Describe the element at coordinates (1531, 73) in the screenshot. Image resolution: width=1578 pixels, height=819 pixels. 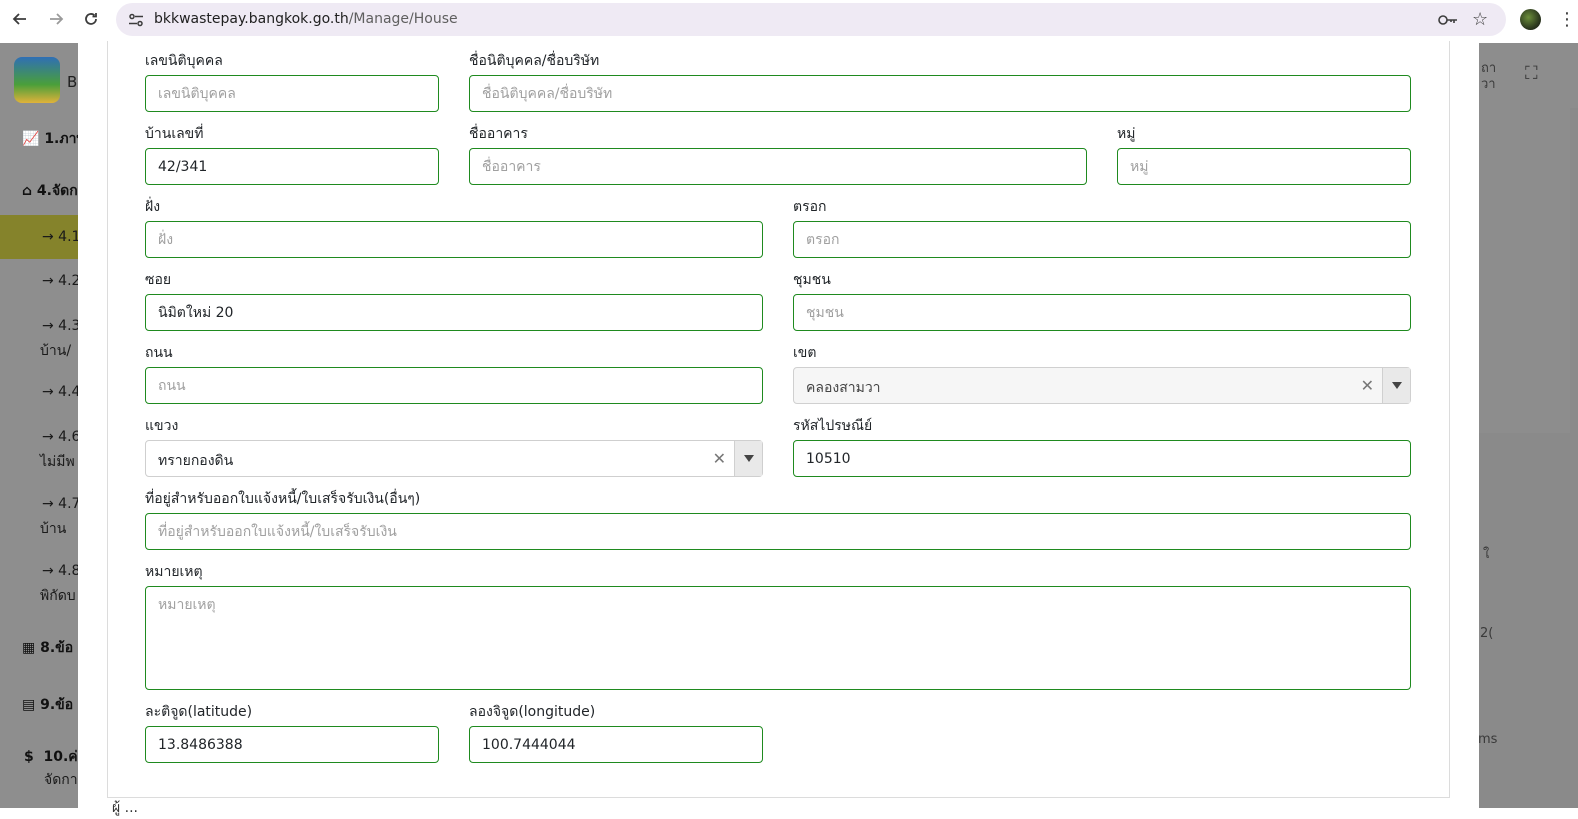
I see `fullscreen-icon: ⛶` at that location.